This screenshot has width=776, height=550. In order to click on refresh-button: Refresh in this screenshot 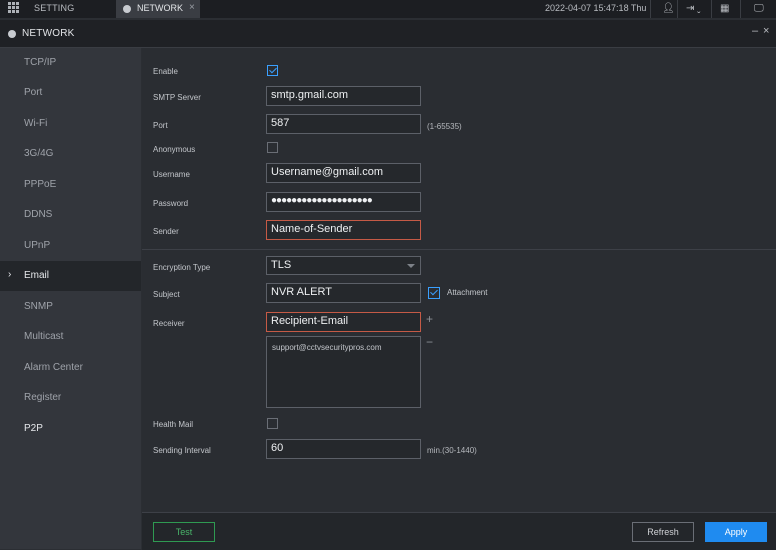, I will do `click(663, 532)`.